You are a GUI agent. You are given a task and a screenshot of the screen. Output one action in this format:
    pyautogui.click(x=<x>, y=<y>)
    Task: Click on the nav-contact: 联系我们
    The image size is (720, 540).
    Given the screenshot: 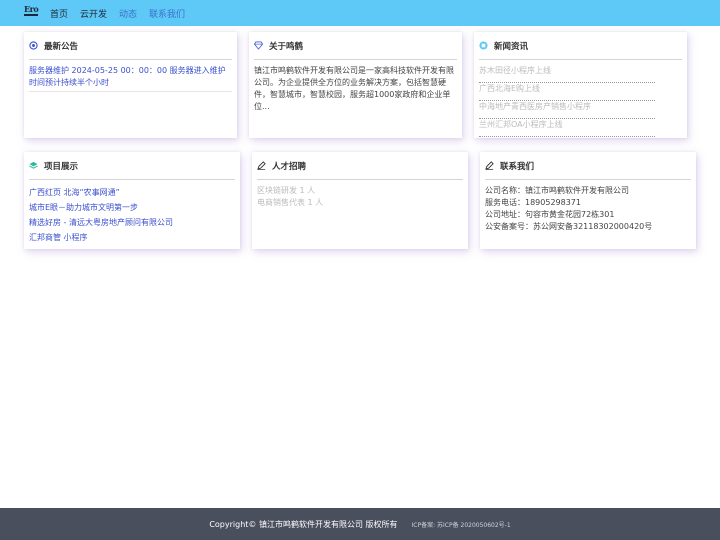 What is the action you would take?
    pyautogui.click(x=167, y=13)
    